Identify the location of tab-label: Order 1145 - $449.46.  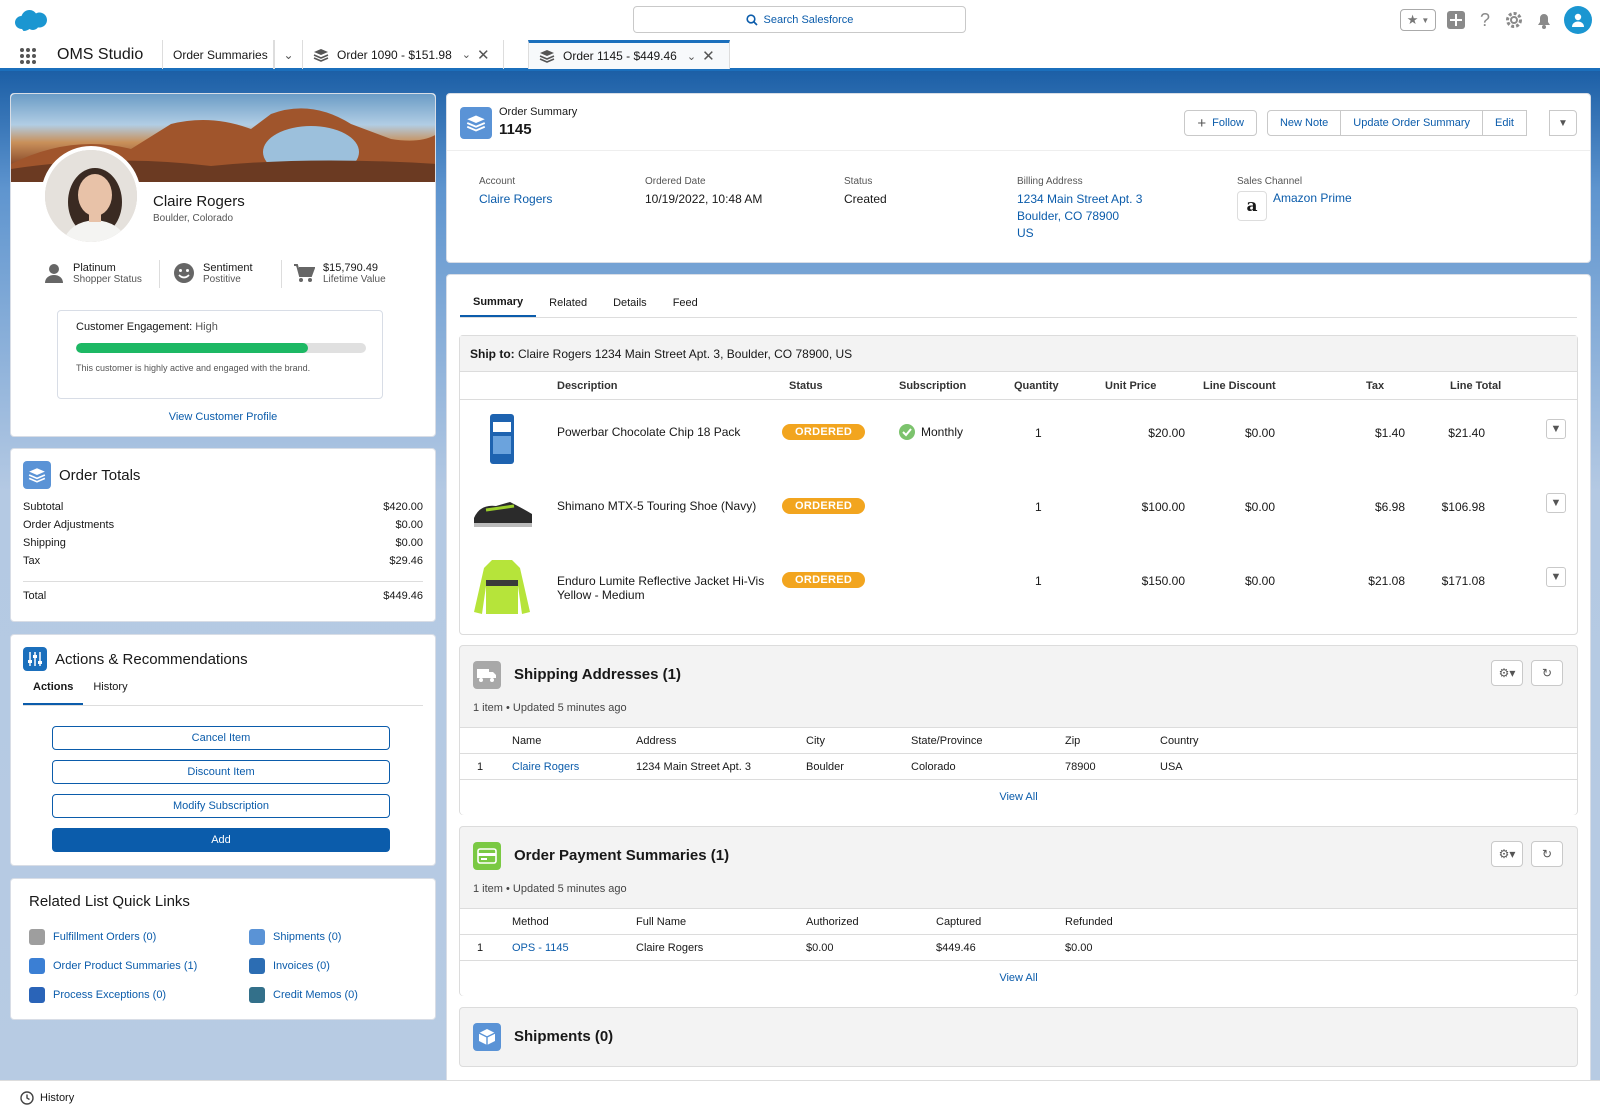
(620, 56).